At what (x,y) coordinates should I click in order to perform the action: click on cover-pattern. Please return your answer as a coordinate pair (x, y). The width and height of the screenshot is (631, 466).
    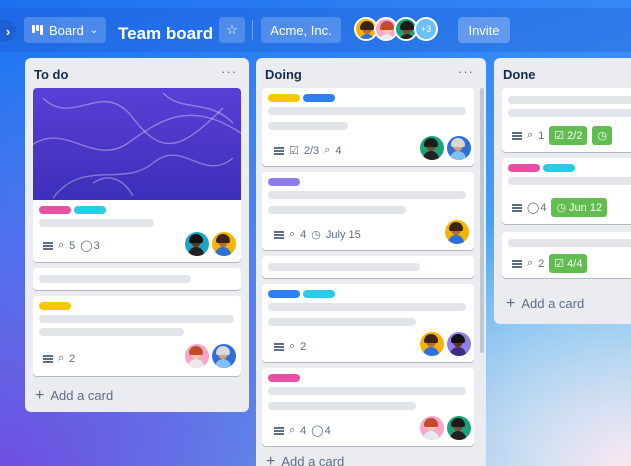
    Looking at the image, I should click on (137, 145).